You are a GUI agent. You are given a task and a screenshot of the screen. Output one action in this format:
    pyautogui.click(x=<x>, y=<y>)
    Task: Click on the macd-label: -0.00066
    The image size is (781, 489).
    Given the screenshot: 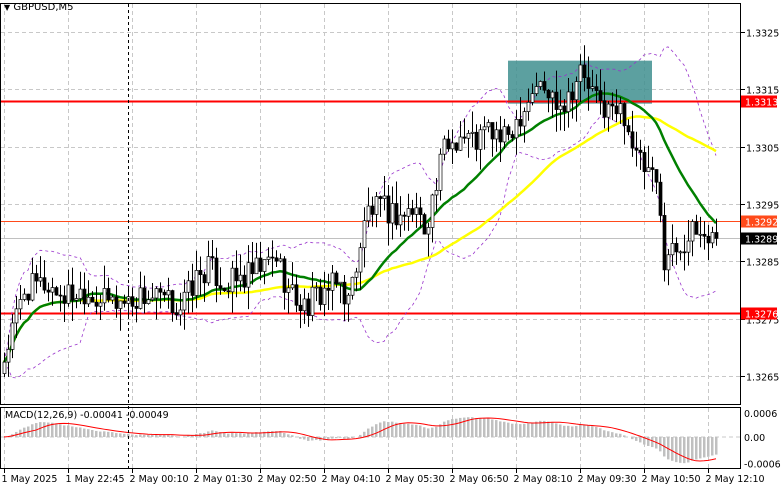 What is the action you would take?
    pyautogui.click(x=762, y=464)
    